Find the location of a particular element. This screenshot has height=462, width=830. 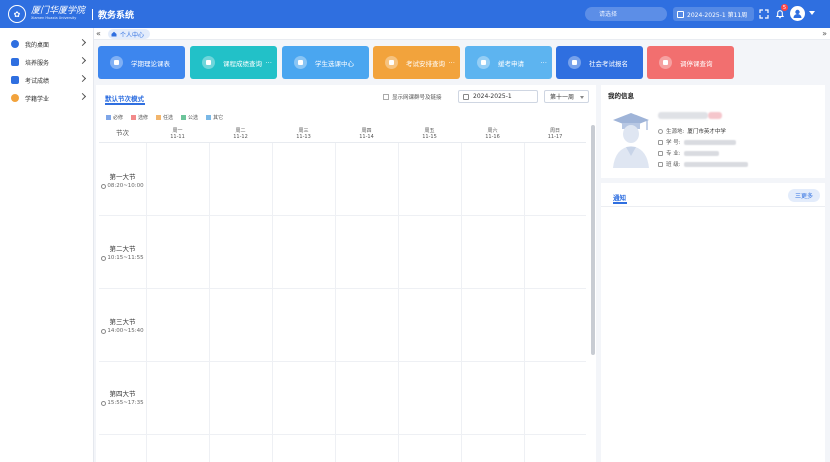

quick-term-timetable-button: 学期理论课表 is located at coordinates (141, 62).